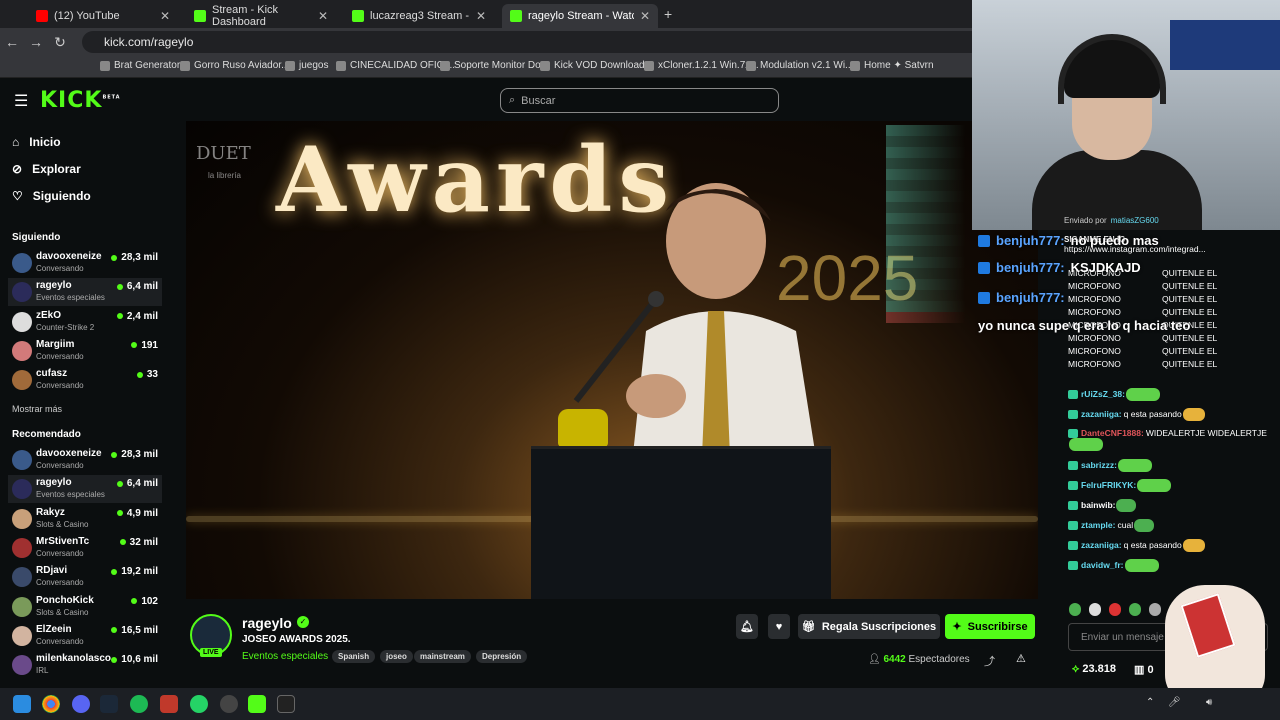  Describe the element at coordinates (1174, 702) in the screenshot. I see `mic-icon: 🎤︎` at that location.